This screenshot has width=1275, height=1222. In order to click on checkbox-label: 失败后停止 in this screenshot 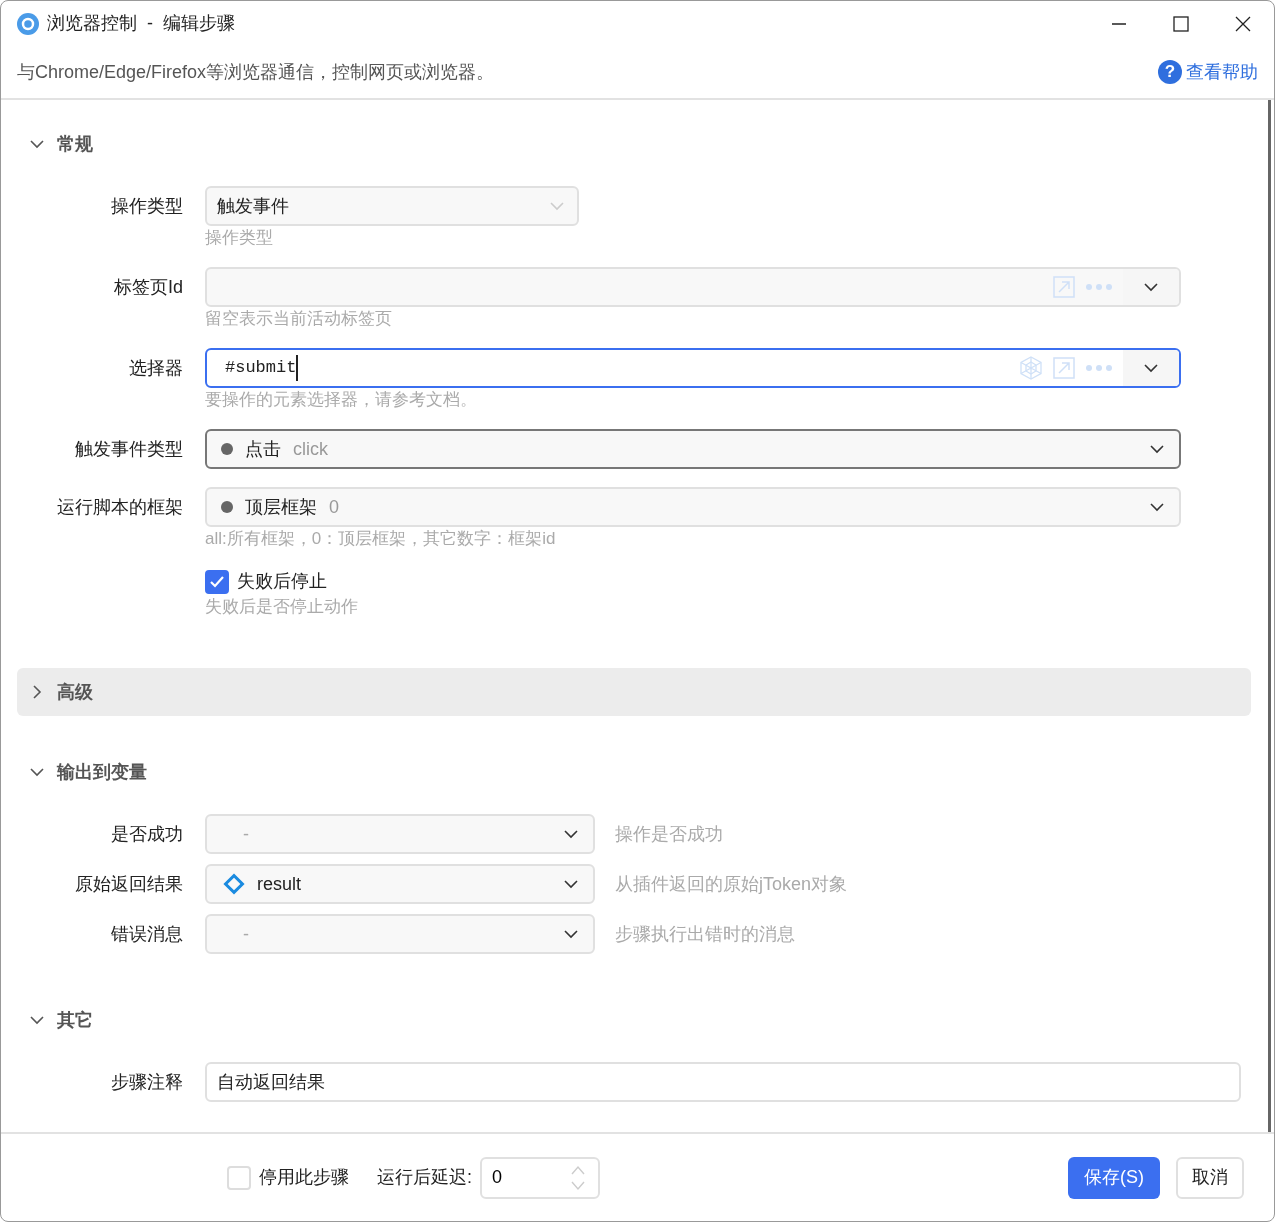, I will do `click(282, 581)`.